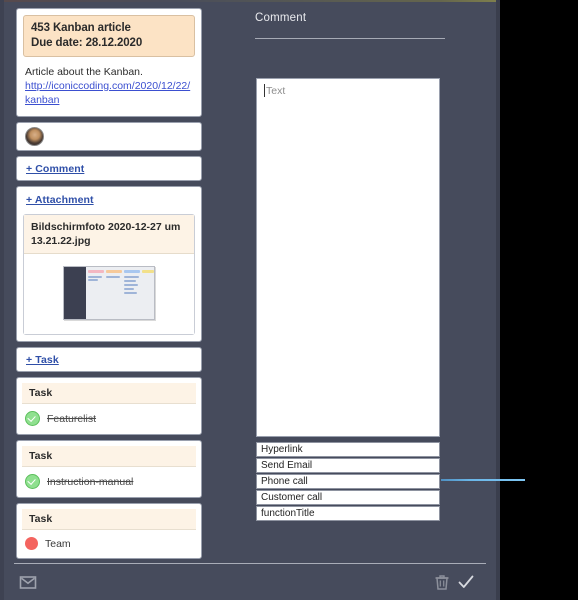  I want to click on thumbnail-sidebar, so click(75, 293).